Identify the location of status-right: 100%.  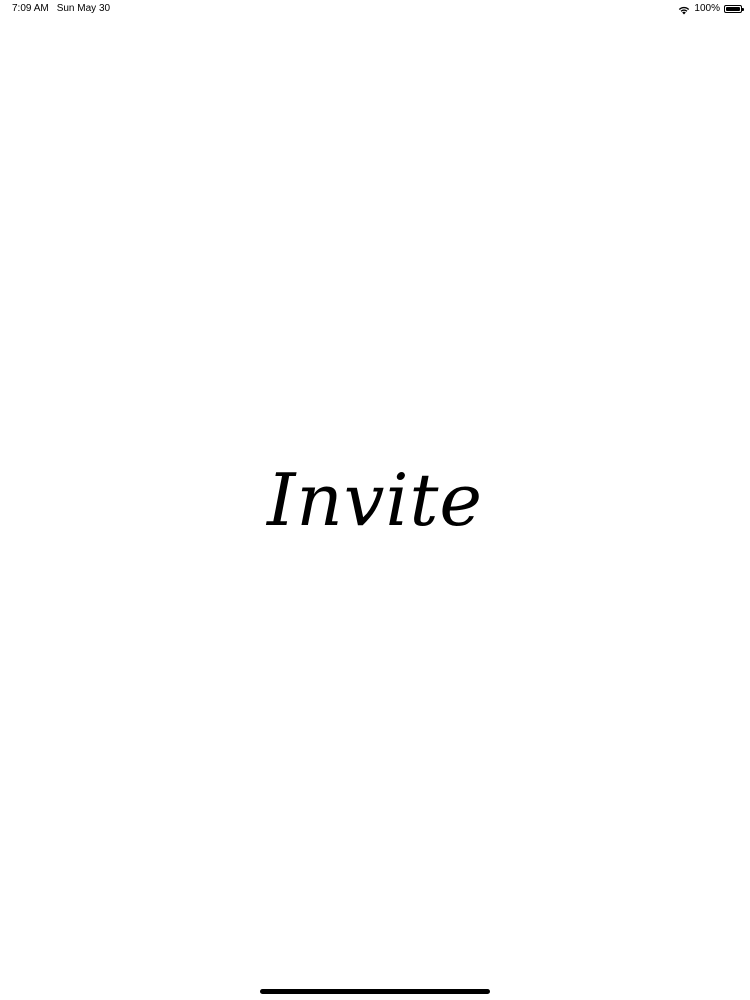
(711, 9).